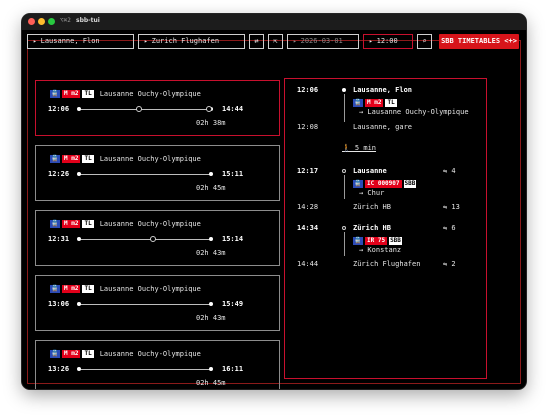  What do you see at coordinates (344, 187) in the screenshot?
I see `leg2-route-line` at bounding box center [344, 187].